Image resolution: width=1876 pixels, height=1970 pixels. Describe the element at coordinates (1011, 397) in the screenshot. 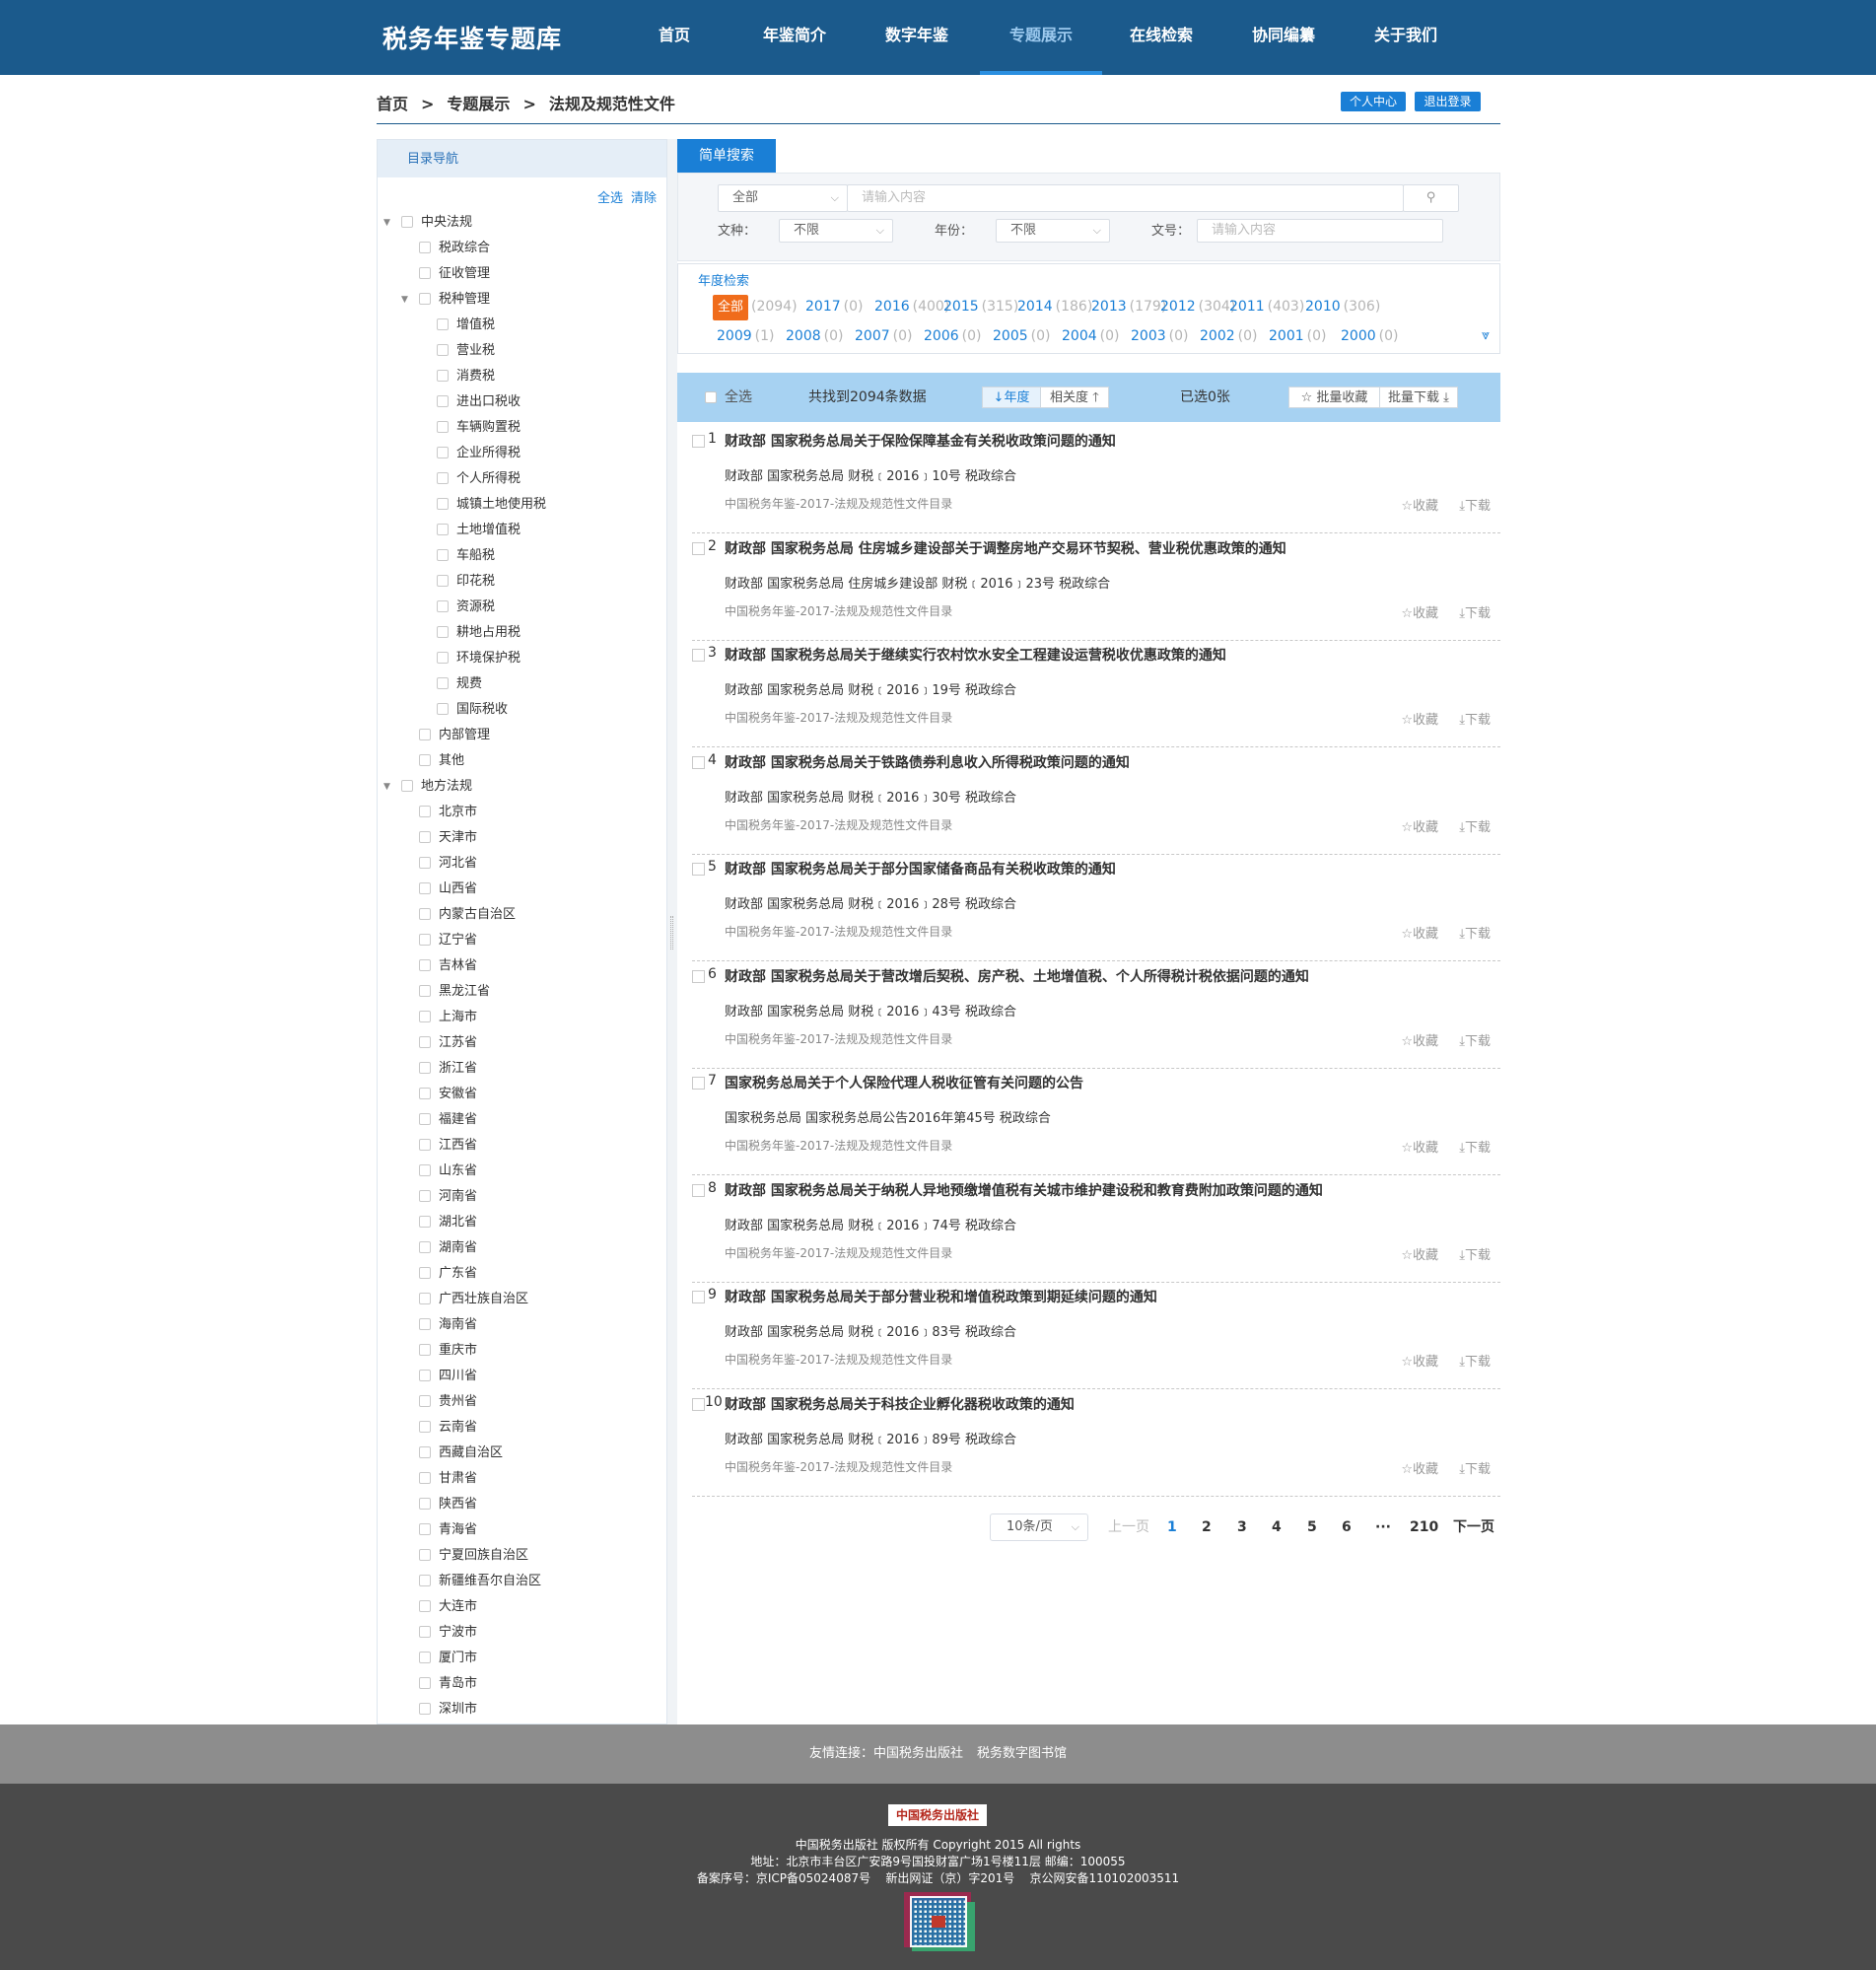

I see `sort-year-button: ↓年度` at that location.